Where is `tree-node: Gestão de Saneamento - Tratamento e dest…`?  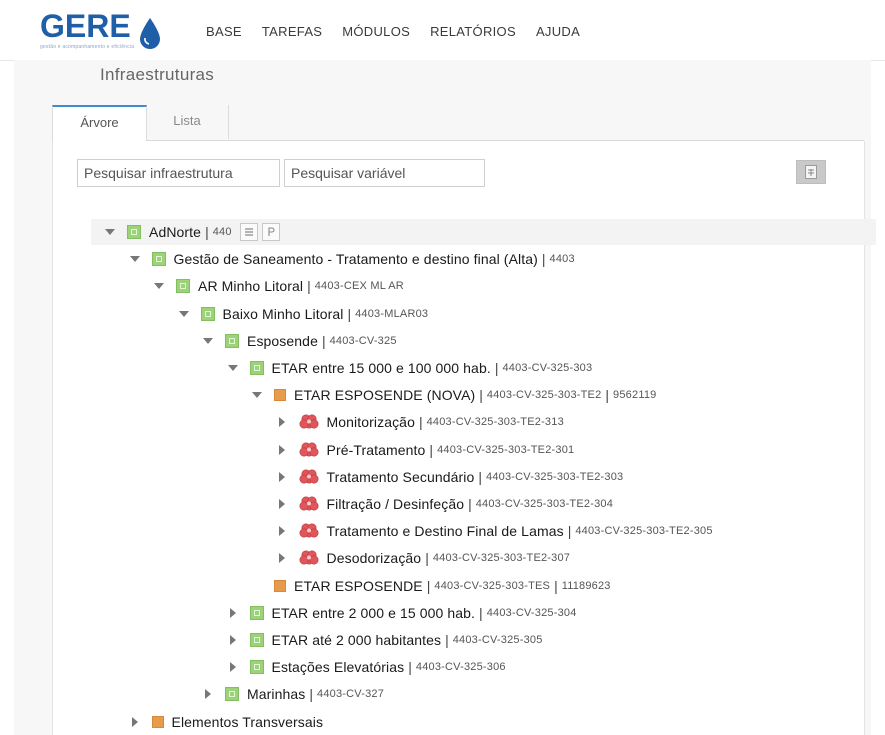
tree-node: Gestão de Saneamento - Tratamento e dest… is located at coordinates (351, 259).